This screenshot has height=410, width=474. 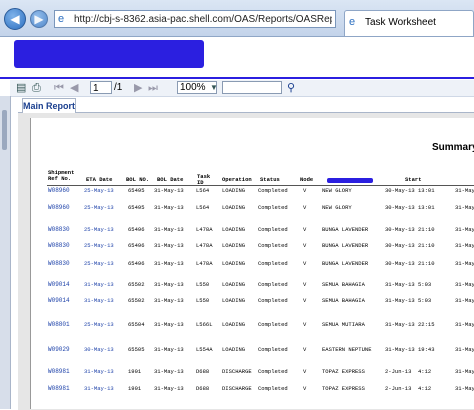 I want to click on forward-button: ▶, so click(x=39, y=19).